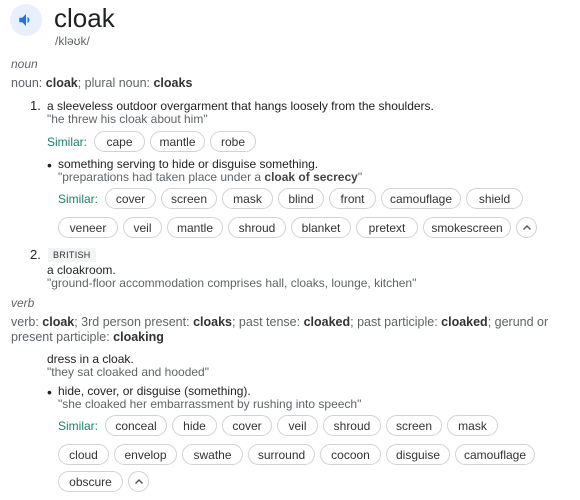  I want to click on part-of-speech-noun: noun, so click(24, 64).